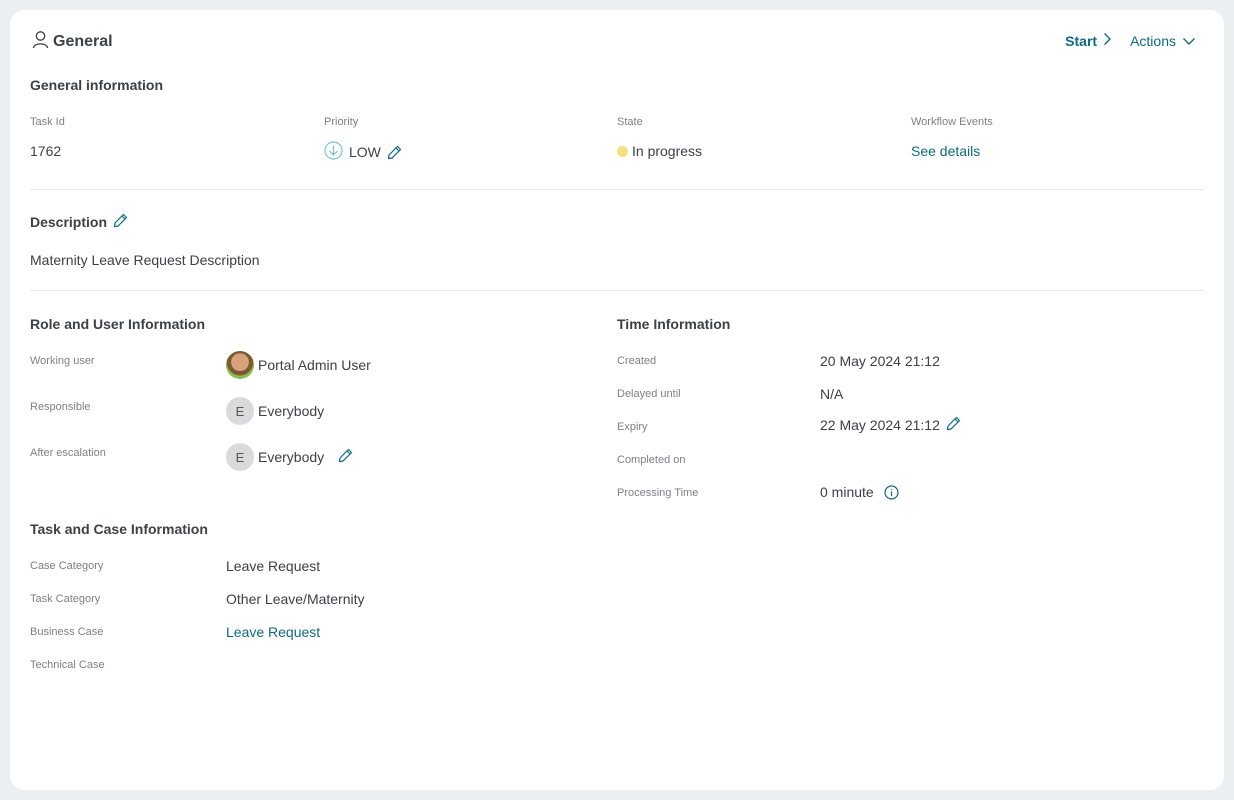 The image size is (1234, 800). I want to click on user-icon, so click(40, 42).